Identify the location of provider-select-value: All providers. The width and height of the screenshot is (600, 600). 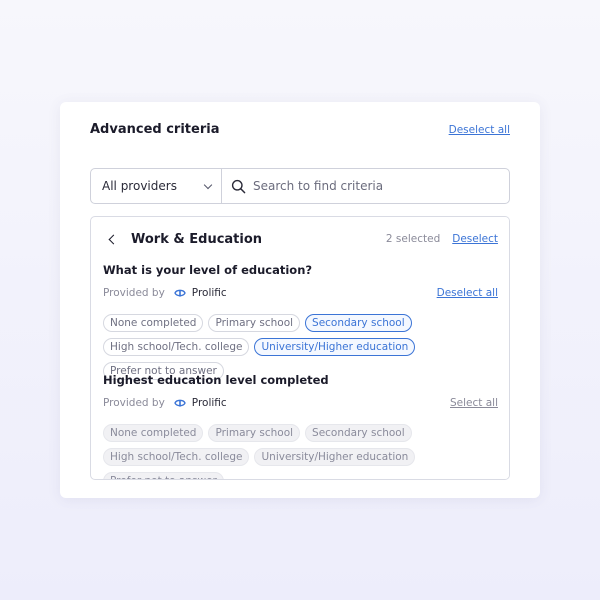
(139, 186).